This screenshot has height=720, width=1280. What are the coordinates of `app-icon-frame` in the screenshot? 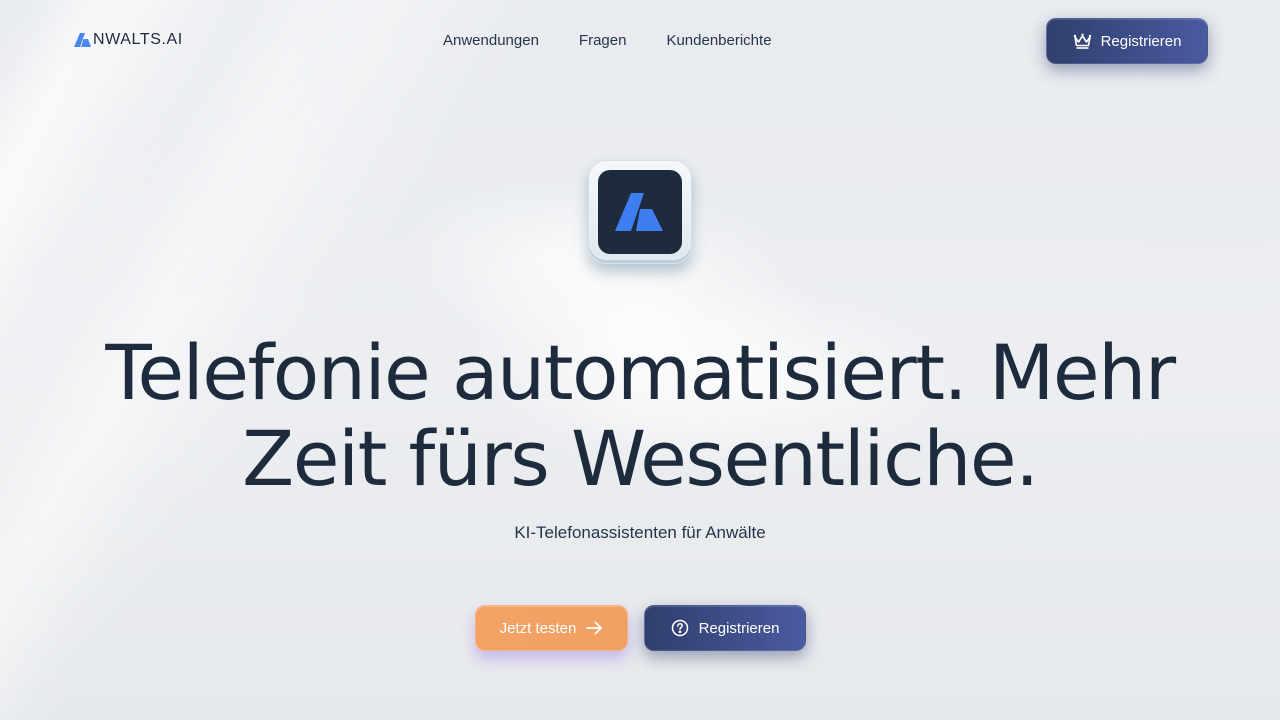 It's located at (640, 212).